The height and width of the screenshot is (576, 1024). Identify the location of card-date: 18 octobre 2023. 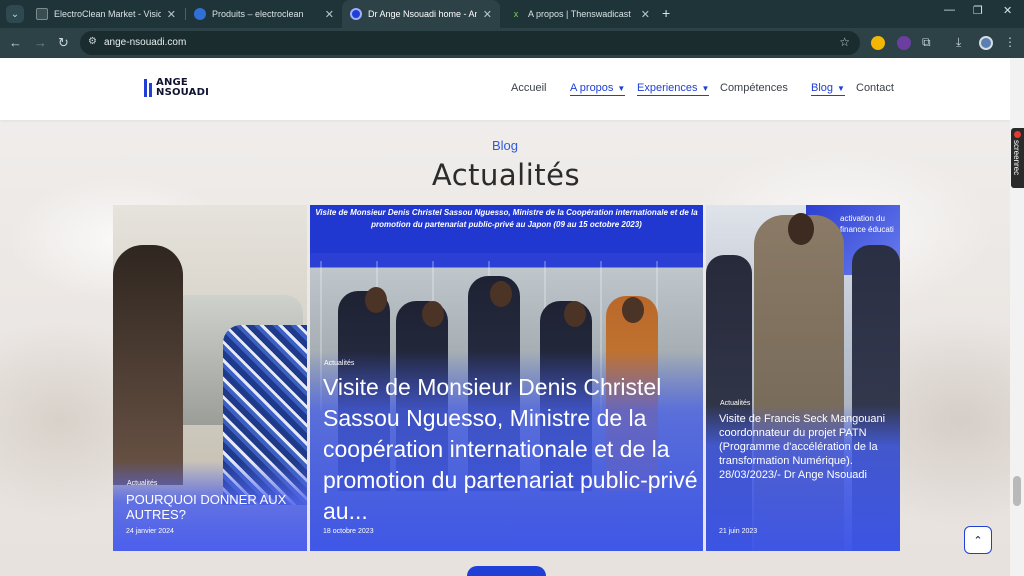
(348, 531).